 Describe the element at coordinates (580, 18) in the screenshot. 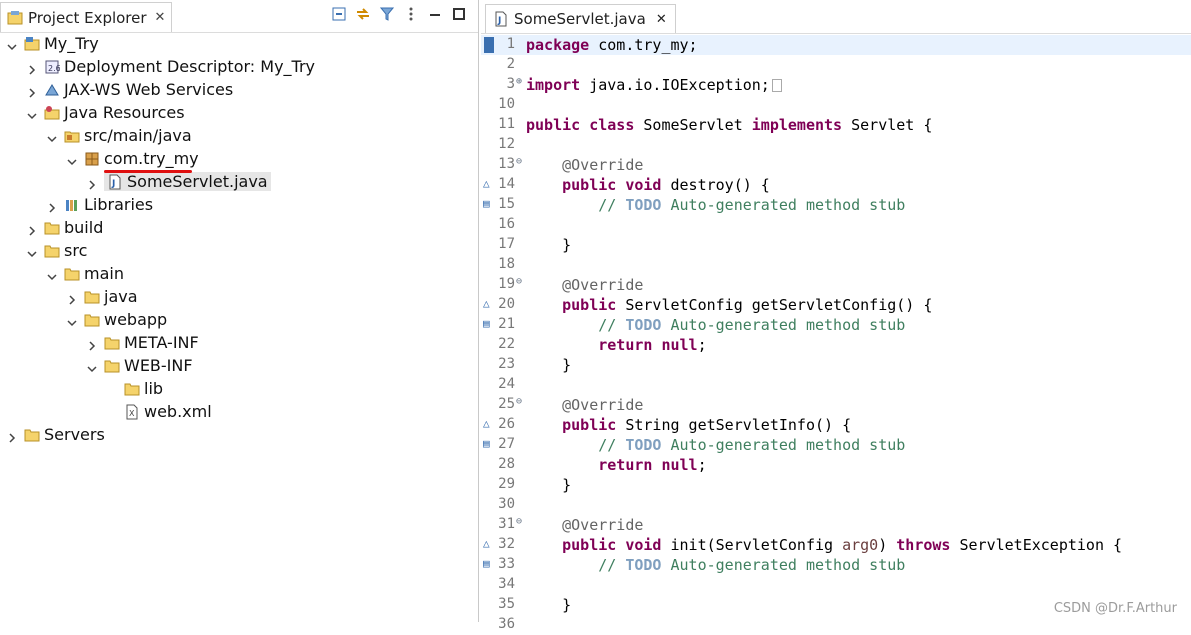

I see `tab-someservlet-java: J SomeServlet.java ✕` at that location.